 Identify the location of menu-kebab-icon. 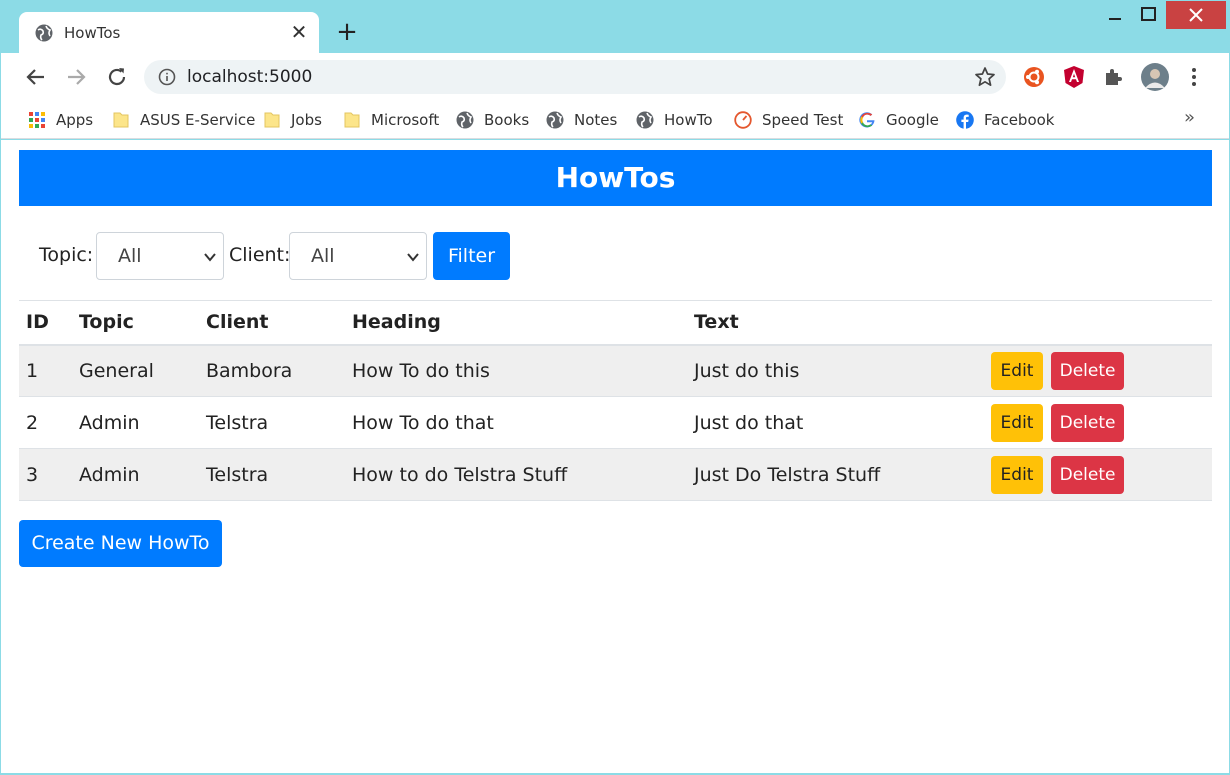
(1194, 77).